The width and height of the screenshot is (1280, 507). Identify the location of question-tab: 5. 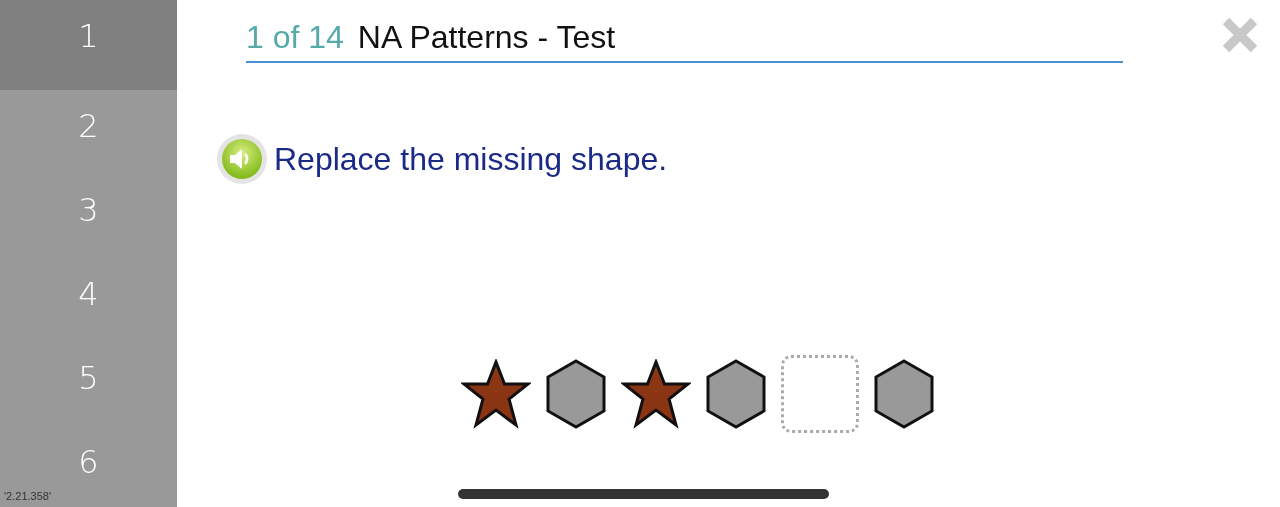
(88, 384).